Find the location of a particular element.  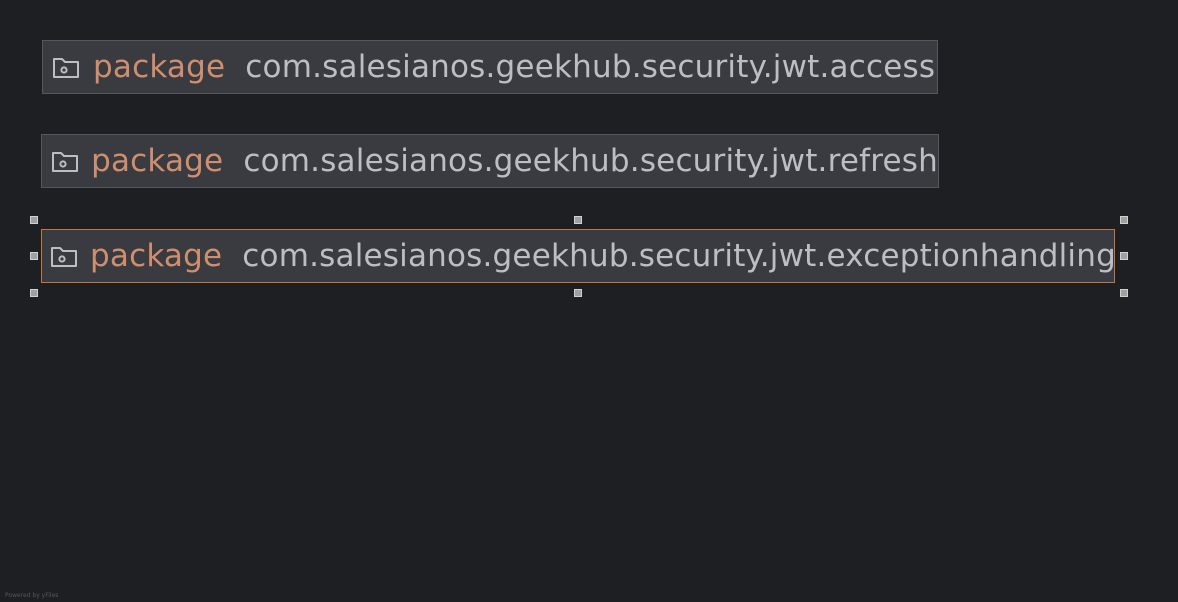

resize-handle-top-right is located at coordinates (1124, 220).